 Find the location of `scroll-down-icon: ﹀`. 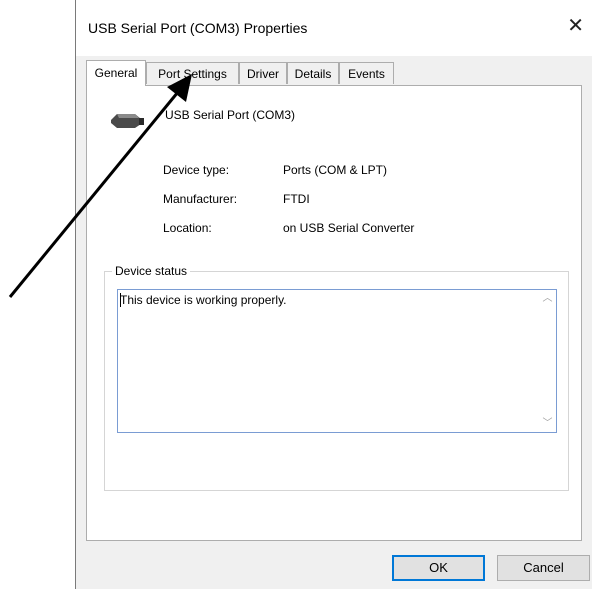

scroll-down-icon: ﹀ is located at coordinates (547, 423).